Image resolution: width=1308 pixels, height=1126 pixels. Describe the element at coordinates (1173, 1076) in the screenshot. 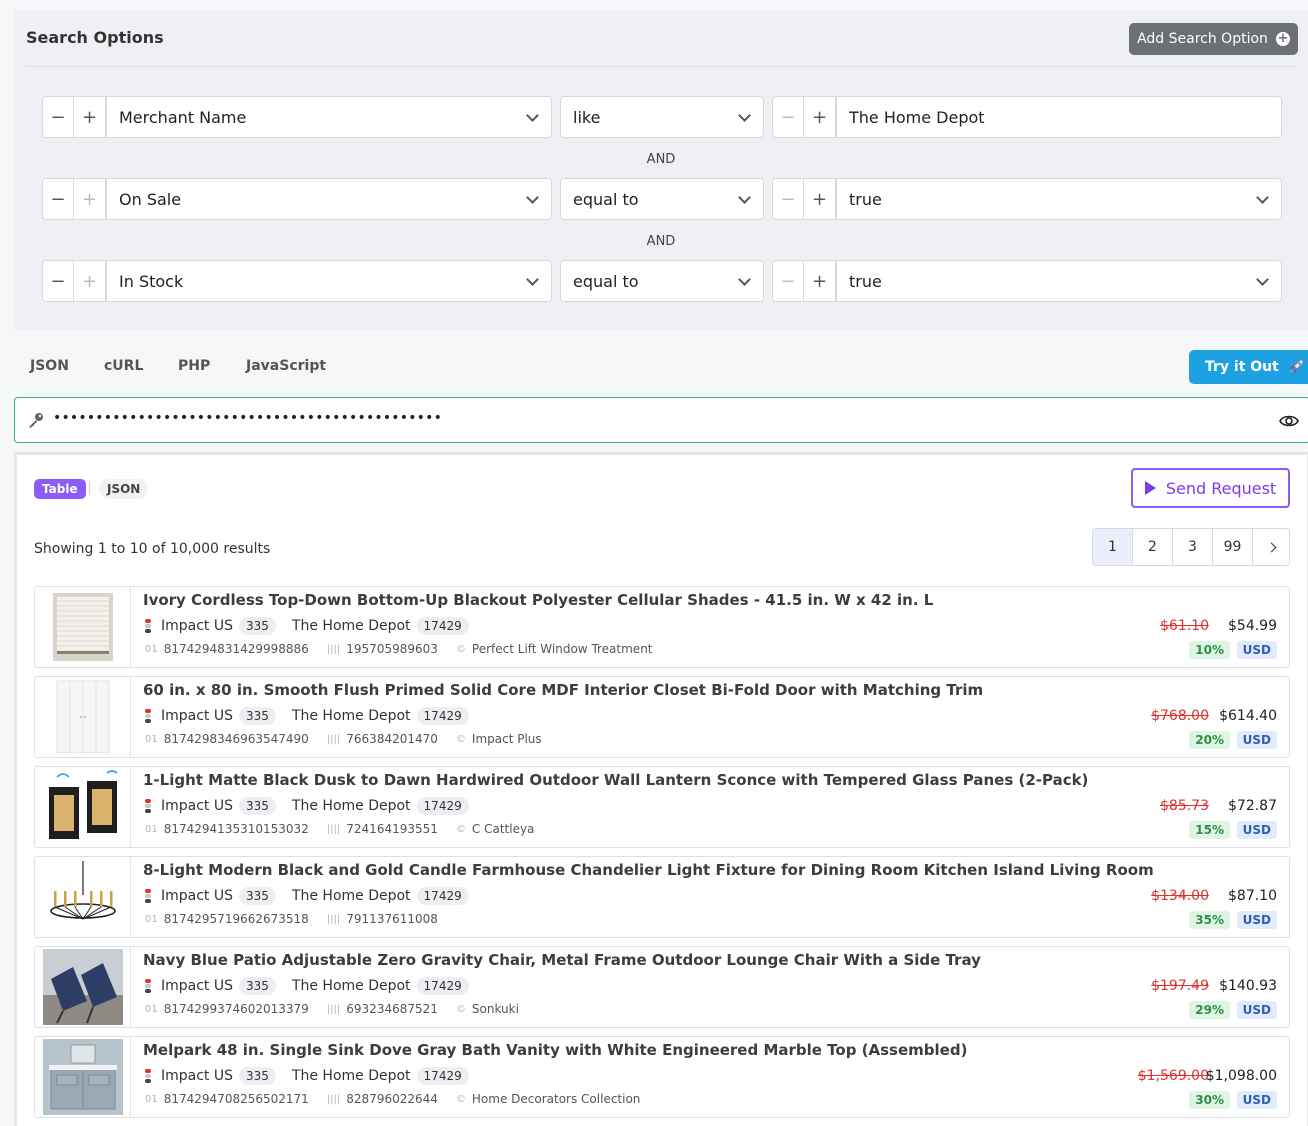

I see `original-price: $1,569.00` at that location.